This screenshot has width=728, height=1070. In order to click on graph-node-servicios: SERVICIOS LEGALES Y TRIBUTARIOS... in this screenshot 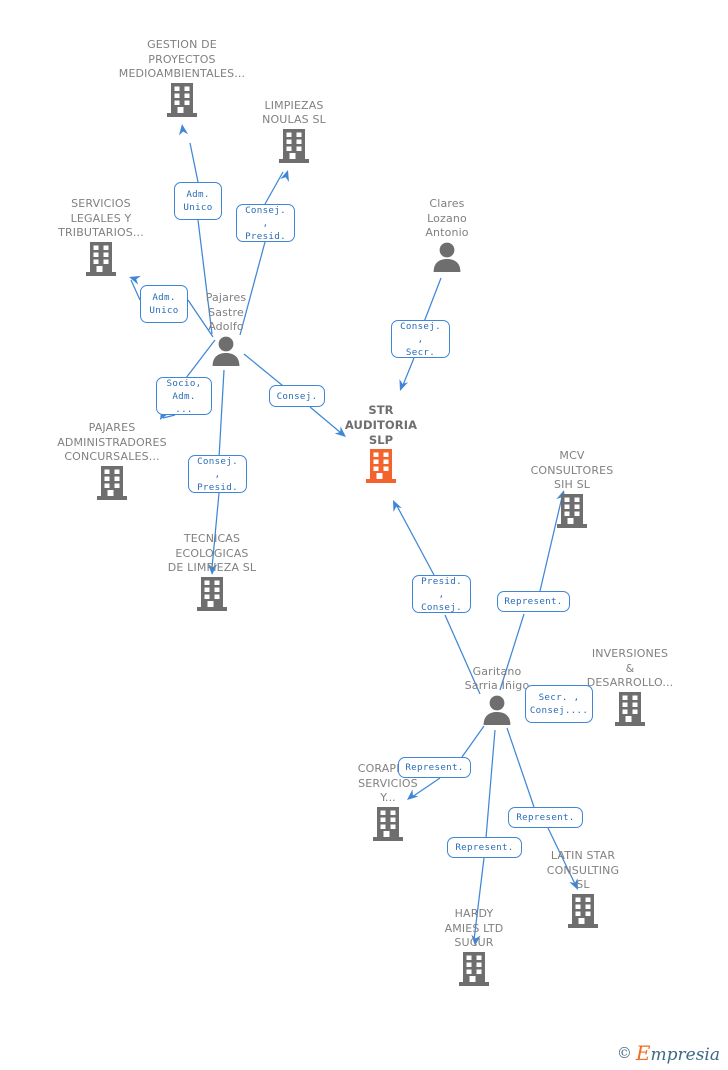, I will do `click(101, 239)`.